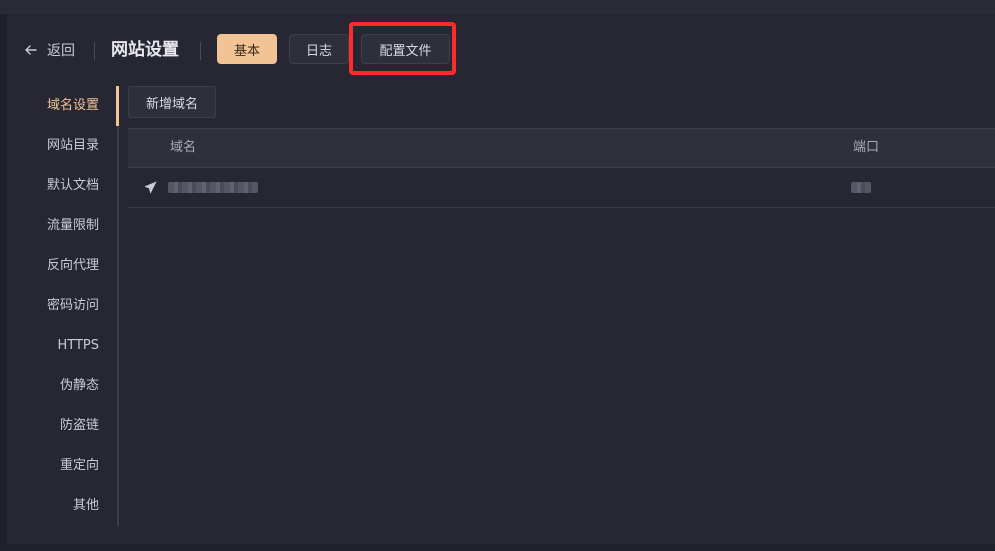 Image resolution: width=995 pixels, height=551 pixels. What do you see at coordinates (319, 49) in the screenshot?
I see `tab-logs: 日志` at bounding box center [319, 49].